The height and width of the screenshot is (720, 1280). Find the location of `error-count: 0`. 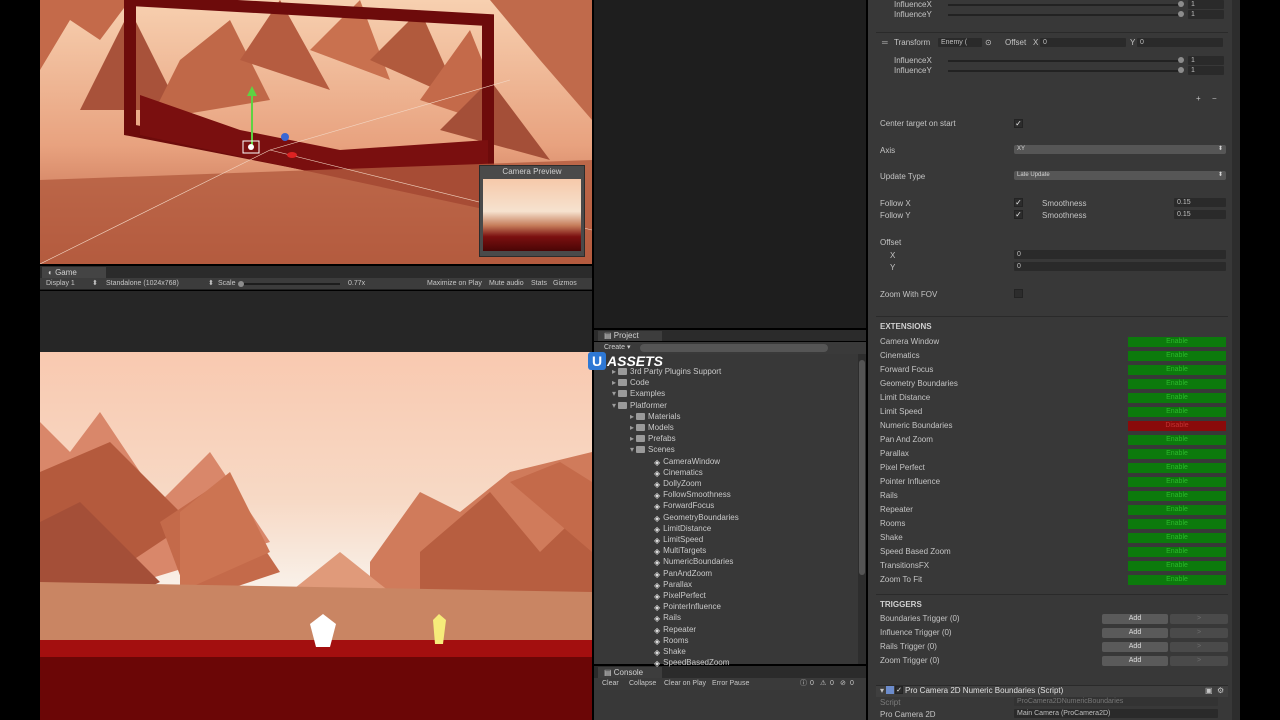

error-count: 0 is located at coordinates (852, 684).